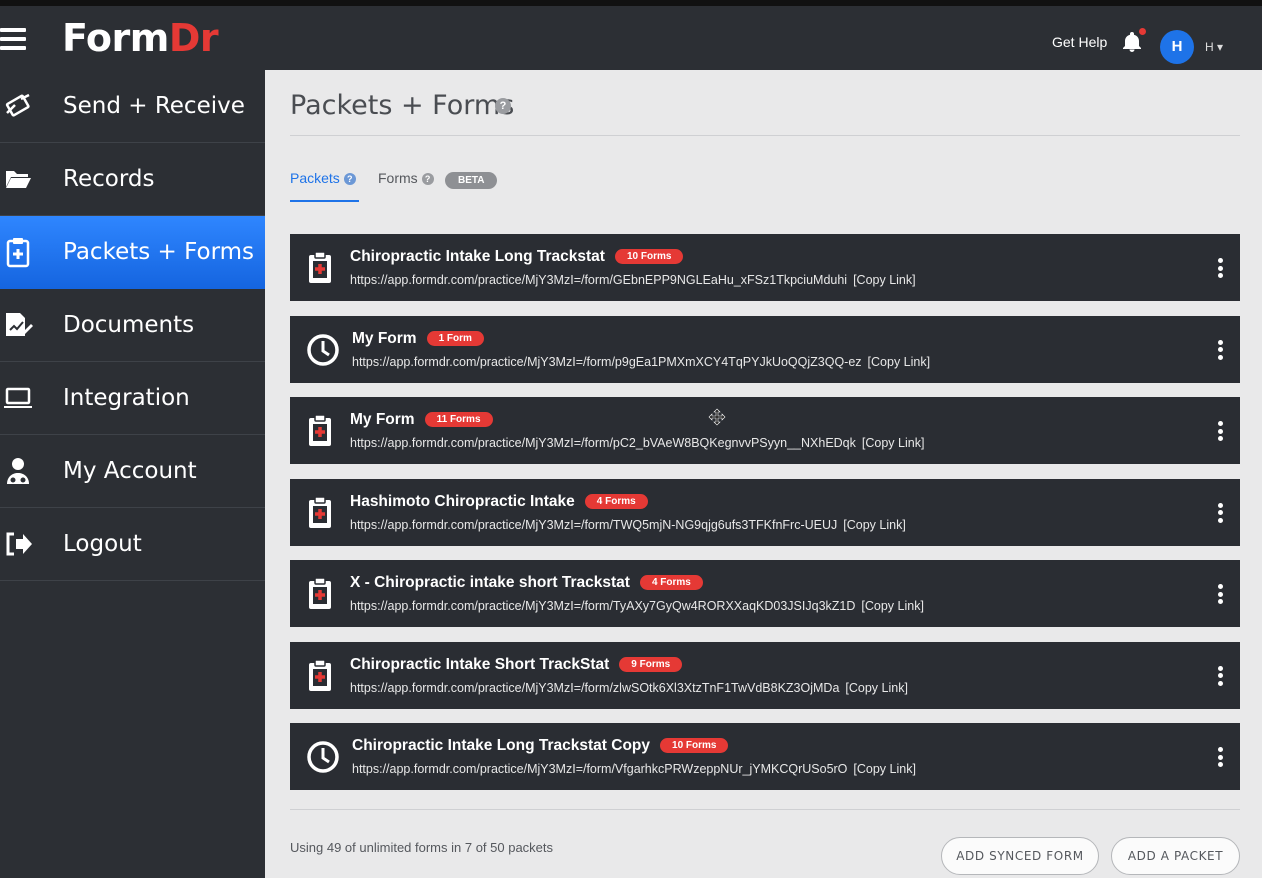 The height and width of the screenshot is (878, 1262). What do you see at coordinates (765, 809) in the screenshot?
I see `footer-divider` at bounding box center [765, 809].